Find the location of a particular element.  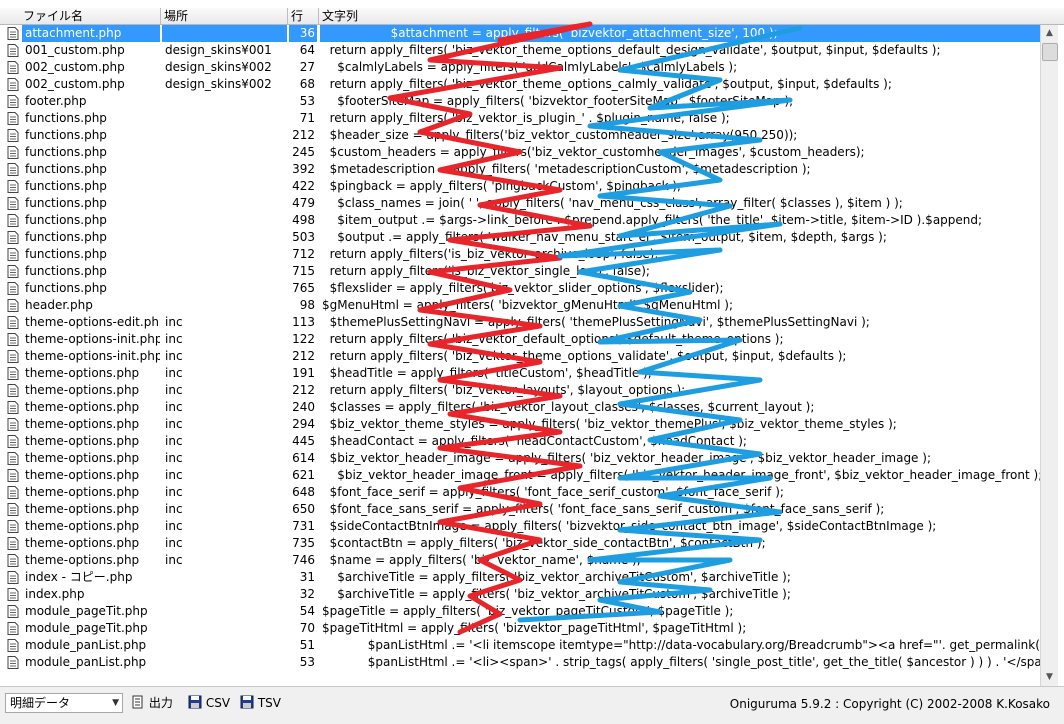

cell-line: 650 is located at coordinates (303, 509).